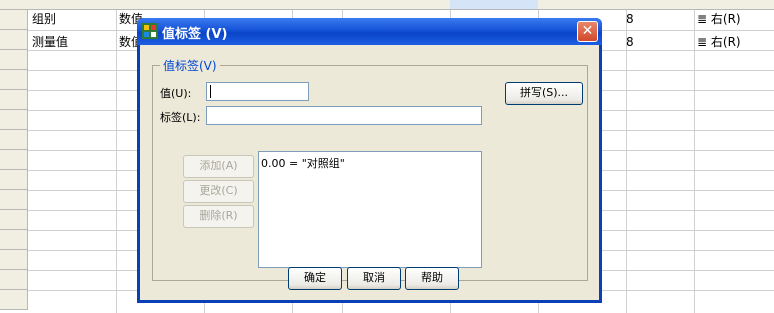 The width and height of the screenshot is (774, 313). Describe the element at coordinates (176, 93) in the screenshot. I see `value-label: 值(U):` at that location.